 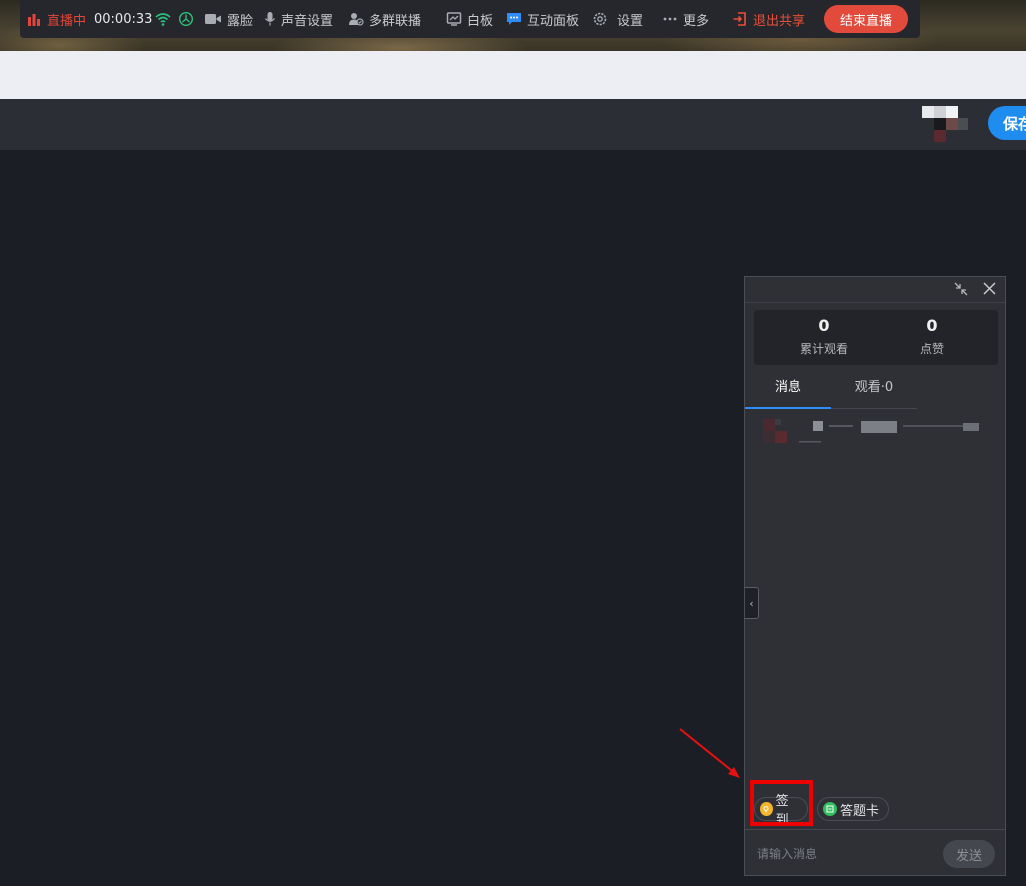 What do you see at coordinates (866, 19) in the screenshot?
I see `end-live-button: 结束直播` at bounding box center [866, 19].